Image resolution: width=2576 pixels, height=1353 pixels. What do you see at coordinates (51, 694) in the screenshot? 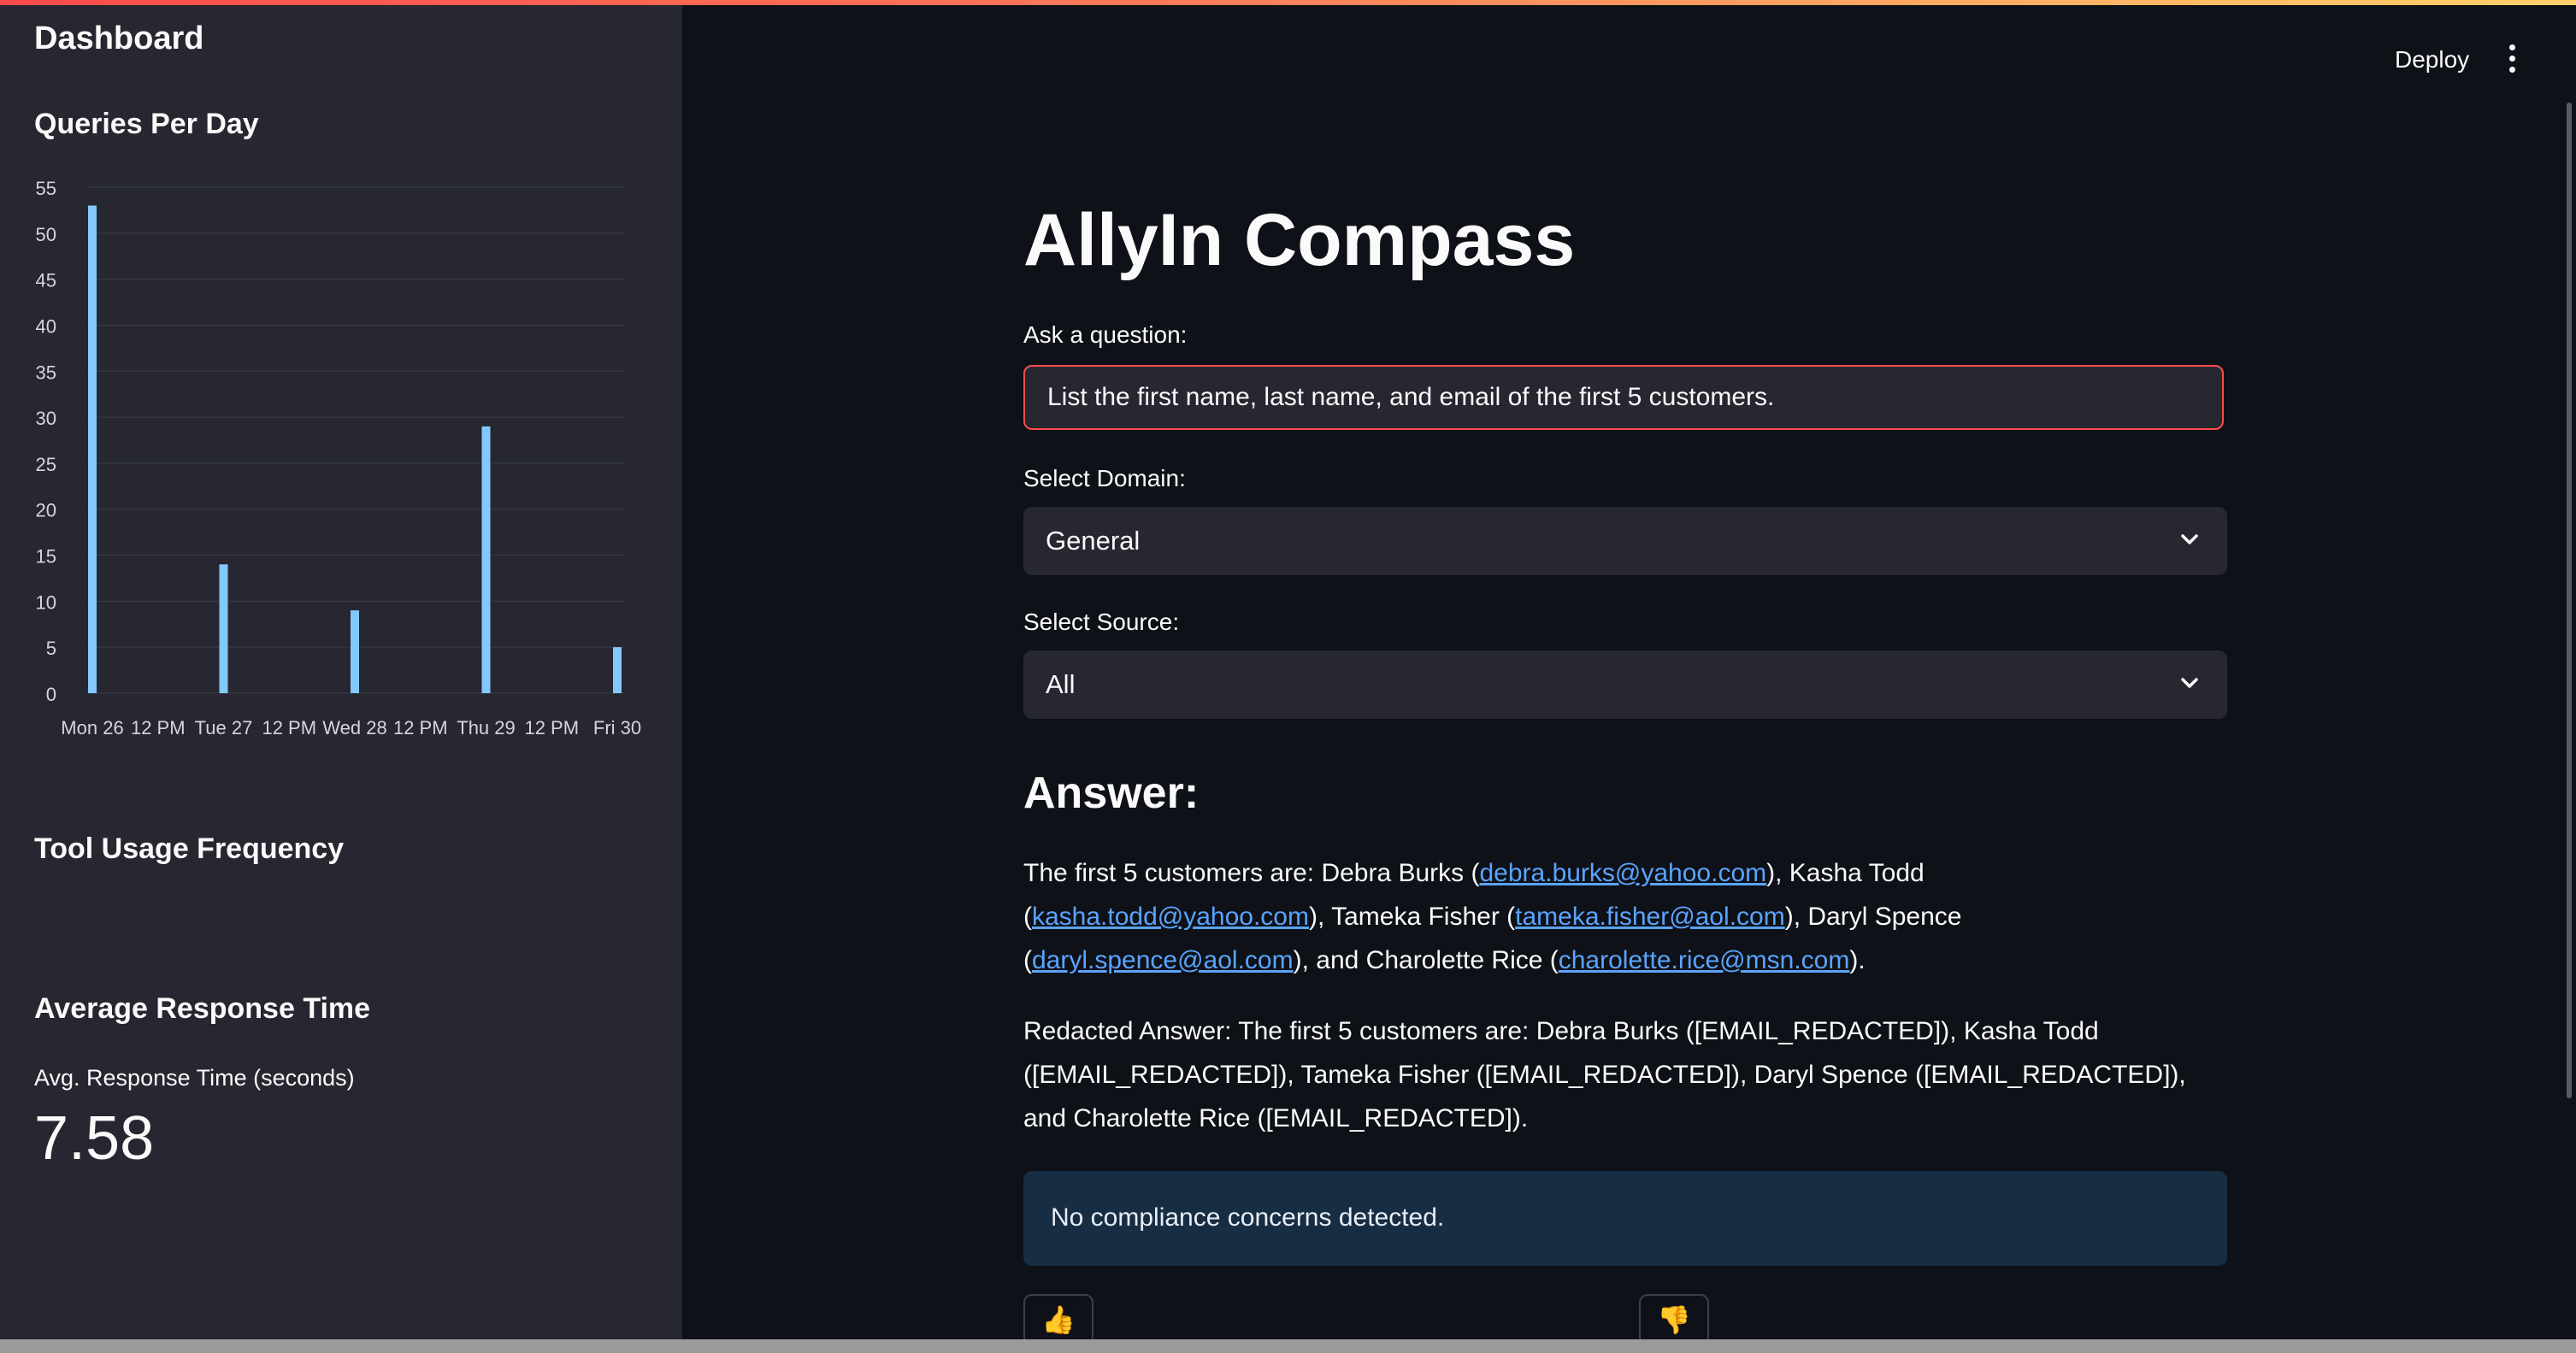
I see `y-tick-label: 0` at bounding box center [51, 694].